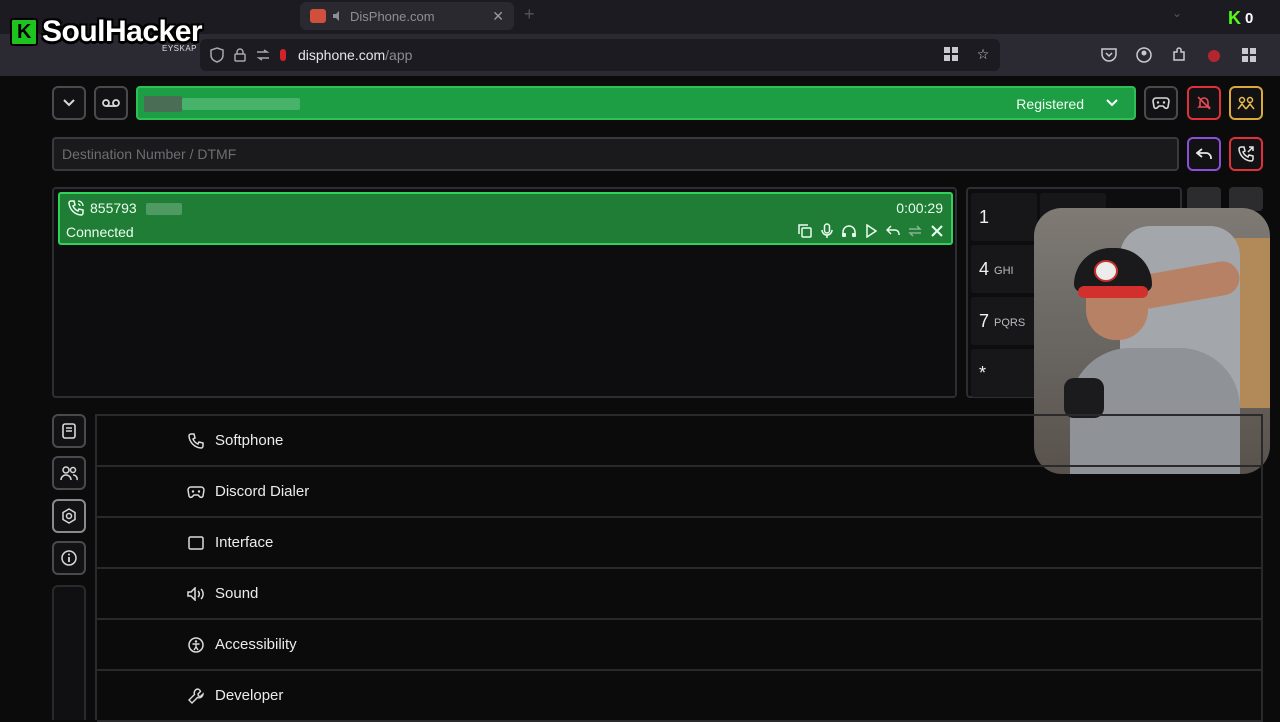 This screenshot has width=1280, height=722. I want to click on key-letters: GHI, so click(1004, 270).